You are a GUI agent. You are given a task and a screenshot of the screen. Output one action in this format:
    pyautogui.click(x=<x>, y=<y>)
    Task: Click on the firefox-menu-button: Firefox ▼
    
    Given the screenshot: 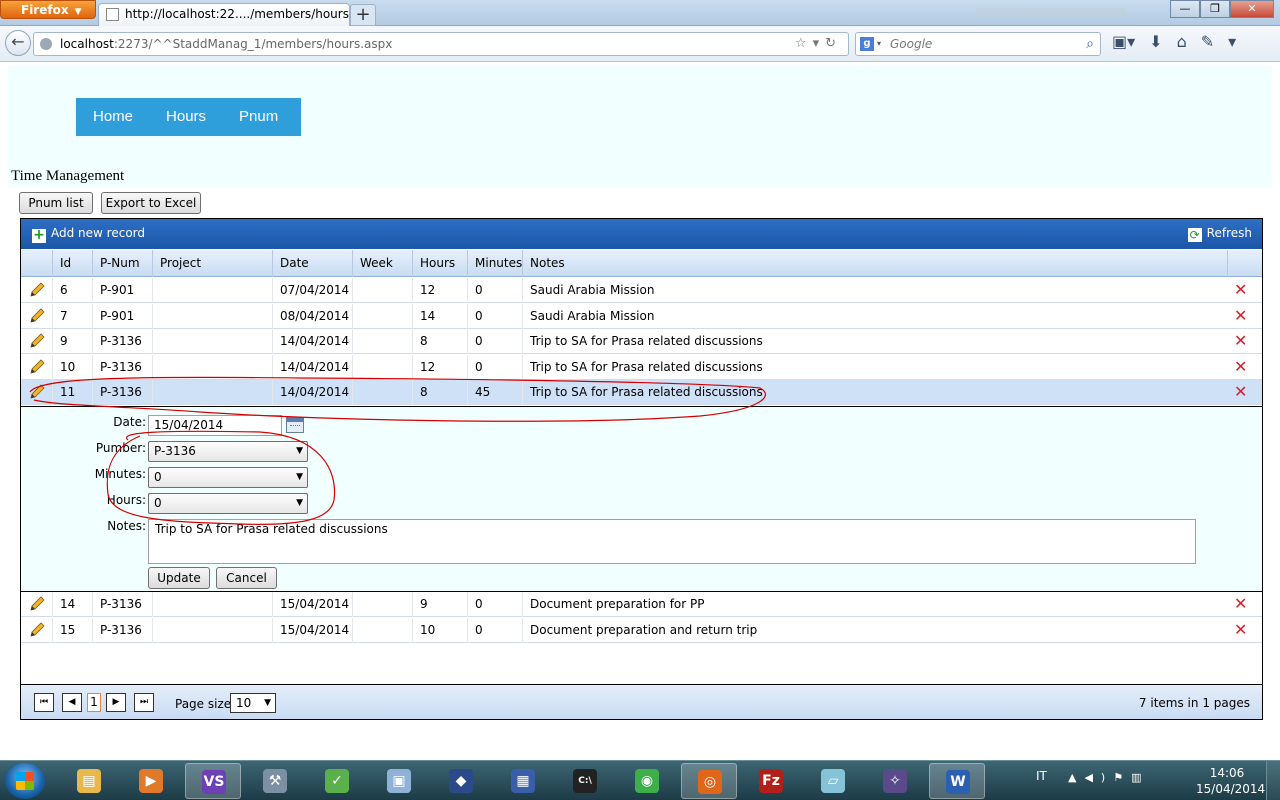 What is the action you would take?
    pyautogui.click(x=48, y=9)
    